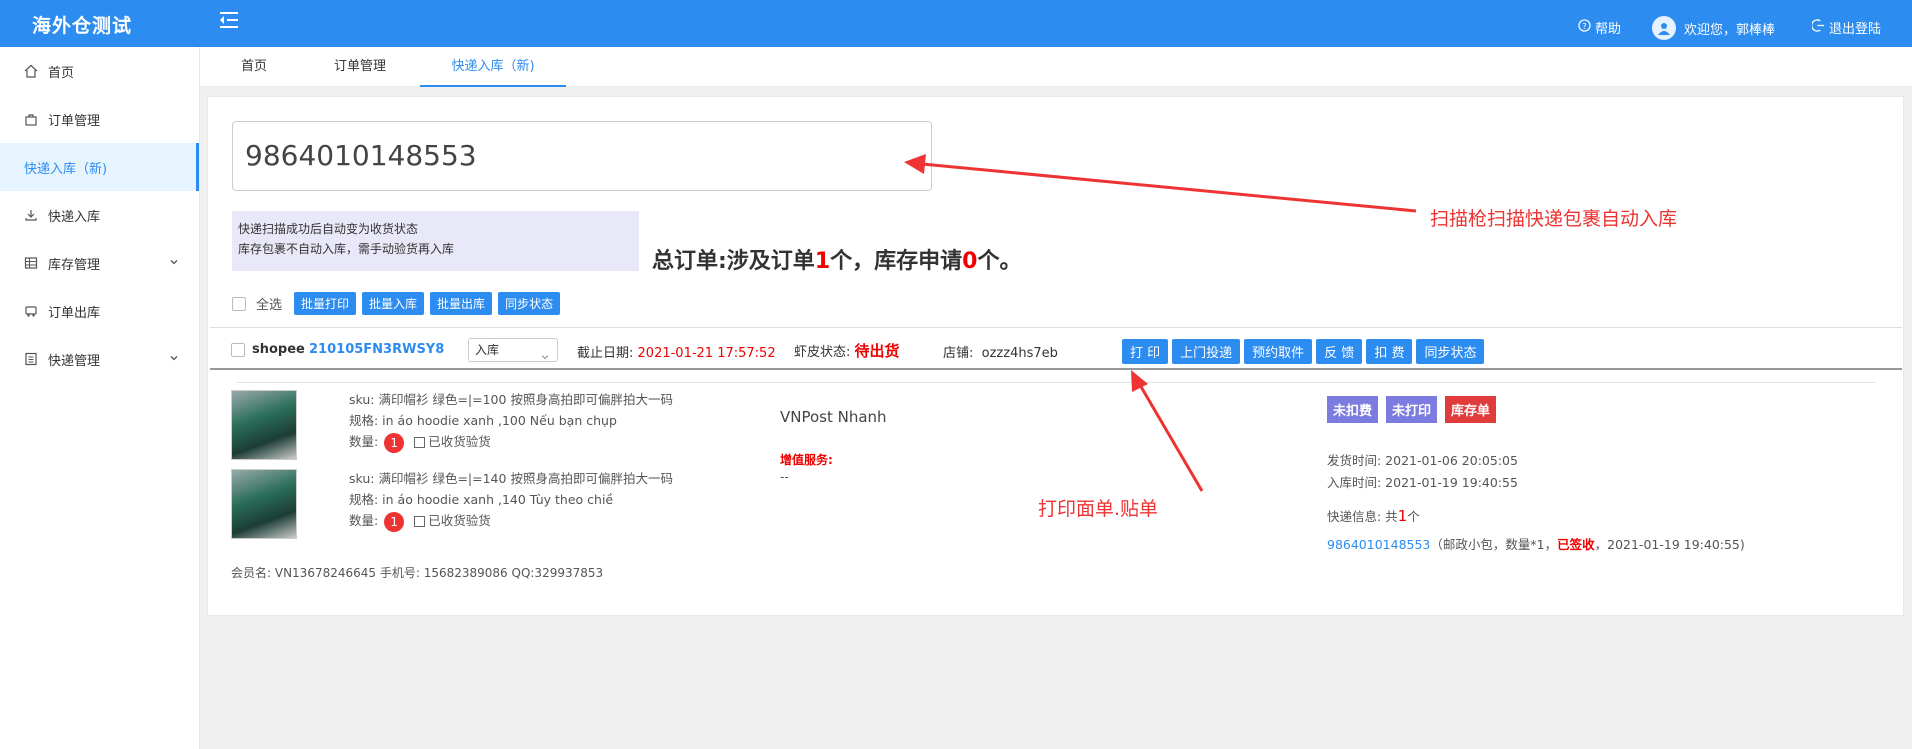  I want to click on order-number-link: 210105FN3RWSY8, so click(376, 349).